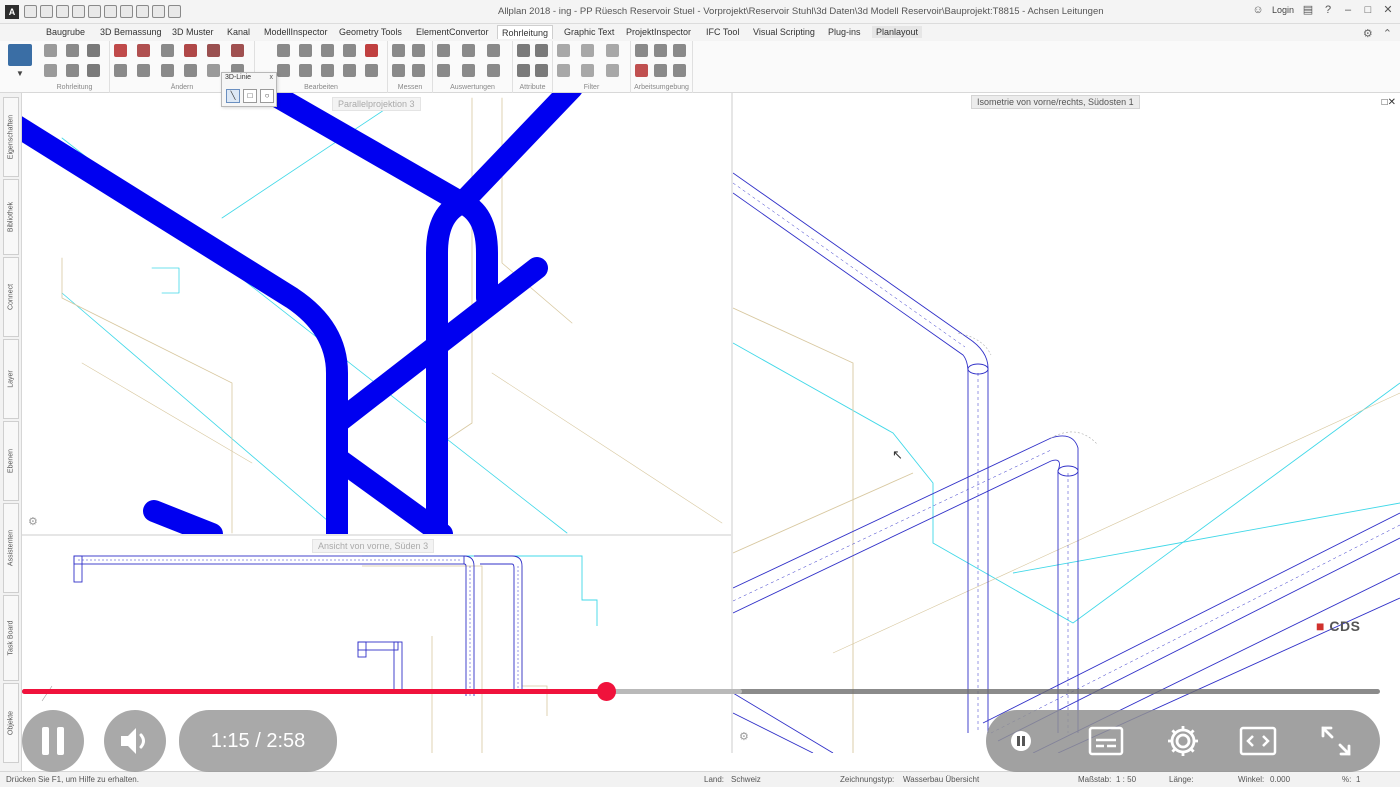  Describe the element at coordinates (371, 50) in the screenshot. I see `delete-icon` at that location.